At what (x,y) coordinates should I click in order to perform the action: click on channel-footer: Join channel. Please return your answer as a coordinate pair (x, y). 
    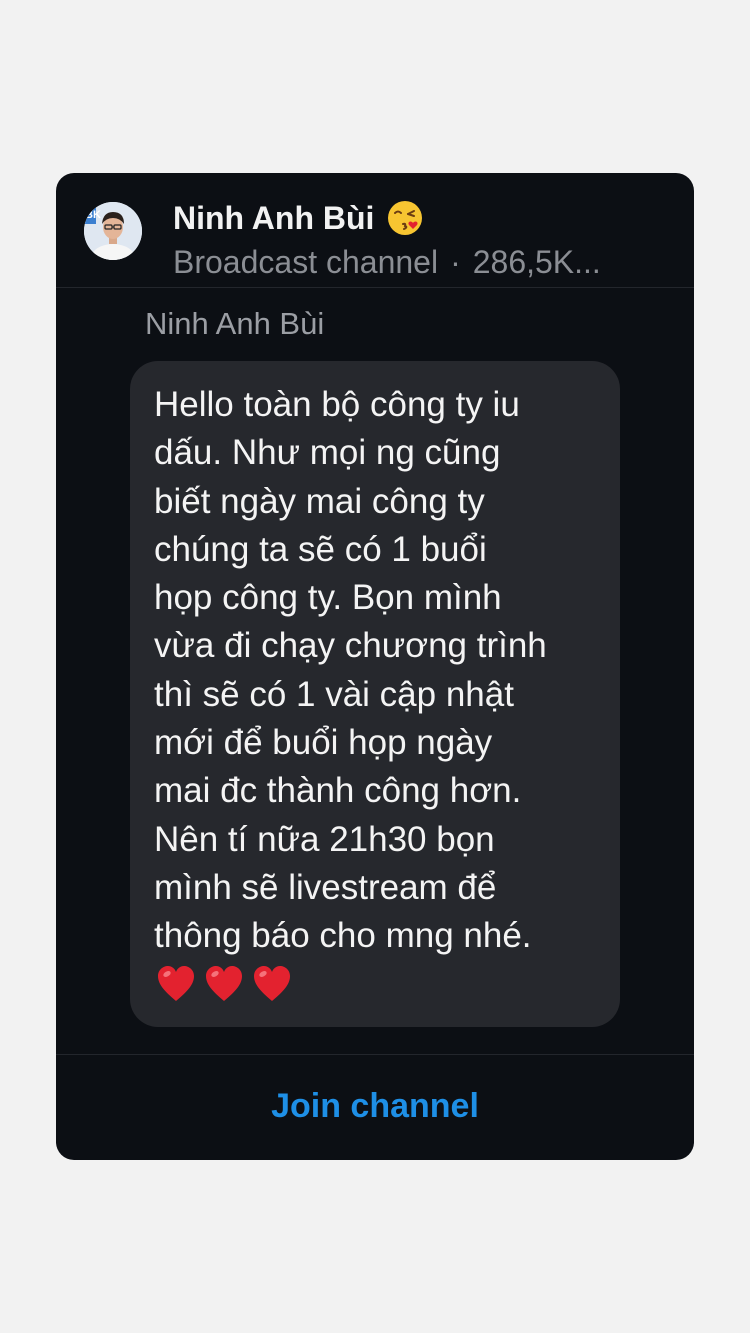
    Looking at the image, I should click on (375, 1107).